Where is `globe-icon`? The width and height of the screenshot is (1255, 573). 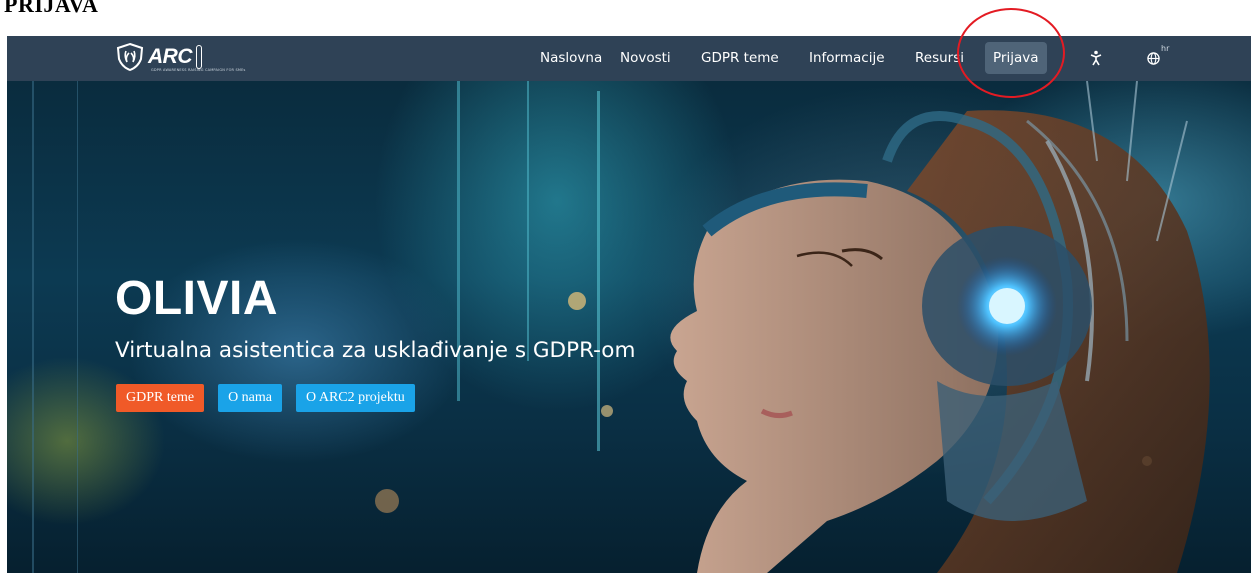
globe-icon is located at coordinates (1153, 58).